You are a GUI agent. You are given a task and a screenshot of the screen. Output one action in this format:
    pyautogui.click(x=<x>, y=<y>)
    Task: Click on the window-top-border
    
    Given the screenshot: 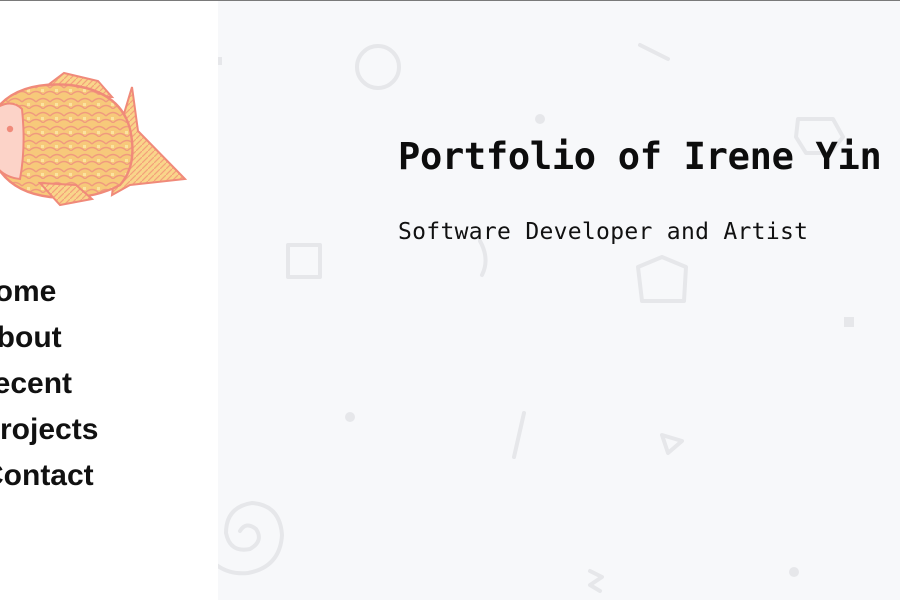 What is the action you would take?
    pyautogui.click(x=450, y=0)
    